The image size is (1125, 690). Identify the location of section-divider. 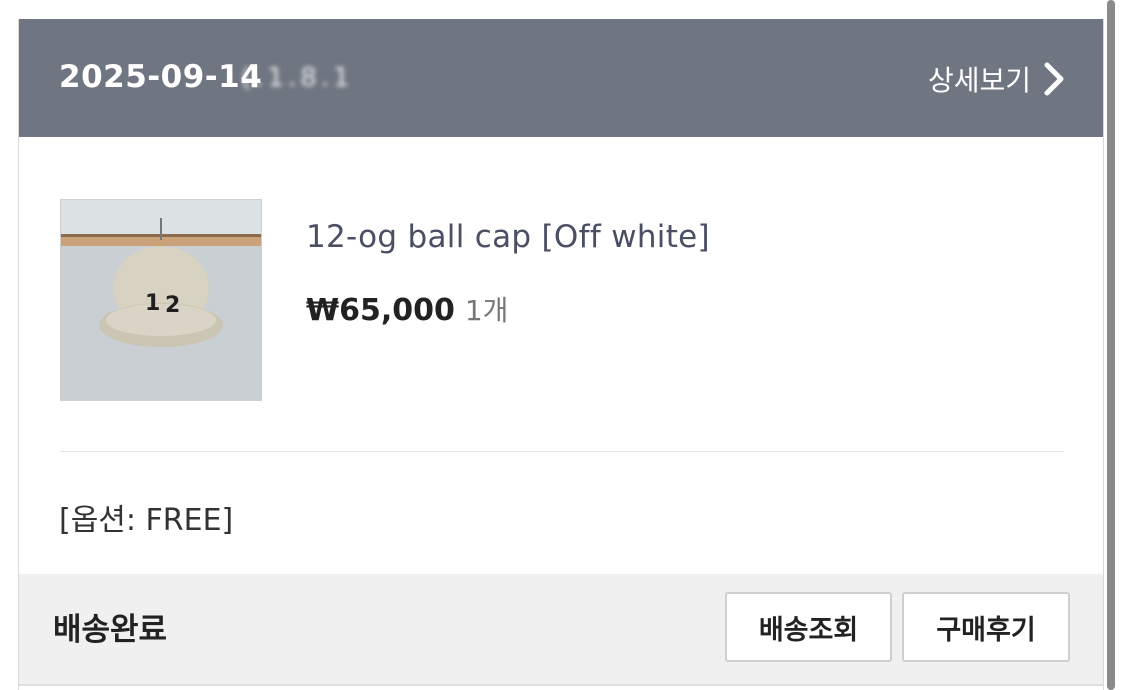
(562, 451).